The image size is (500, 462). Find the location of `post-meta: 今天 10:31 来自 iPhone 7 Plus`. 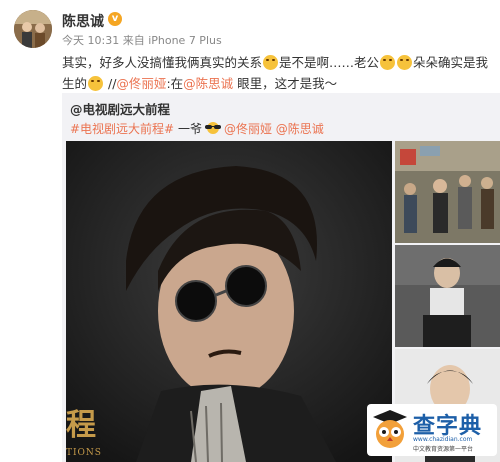

post-meta: 今天 10:31 来自 iPhone 7 Plus is located at coordinates (142, 40).